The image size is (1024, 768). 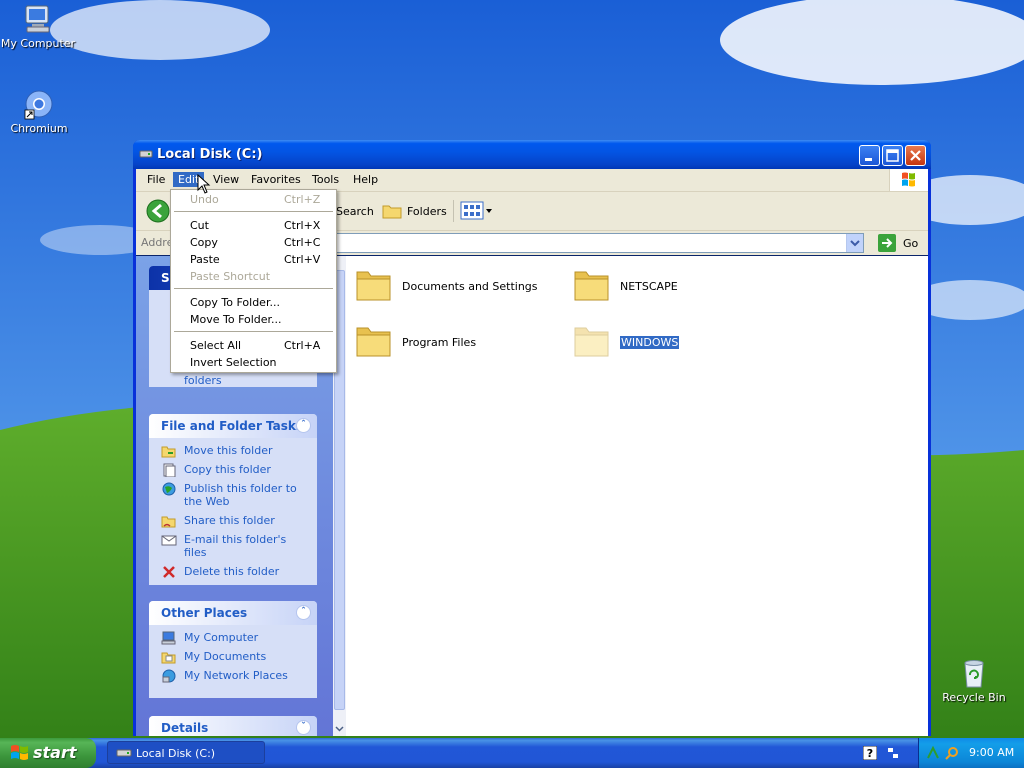 What do you see at coordinates (276, 179) in the screenshot?
I see `menu-favorites: Favorites` at bounding box center [276, 179].